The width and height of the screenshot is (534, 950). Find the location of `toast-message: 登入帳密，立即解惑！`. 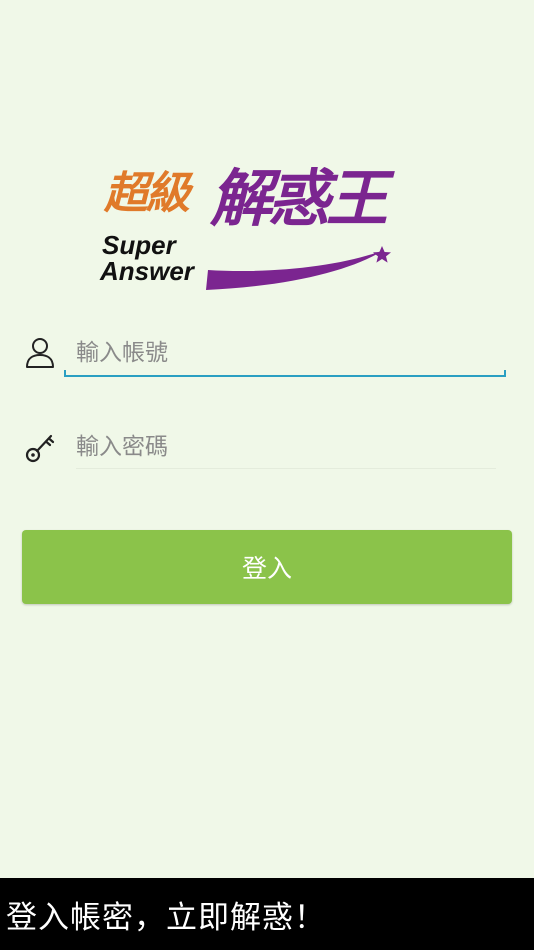

toast-message: 登入帳密，立即解惑！ is located at coordinates (267, 914).